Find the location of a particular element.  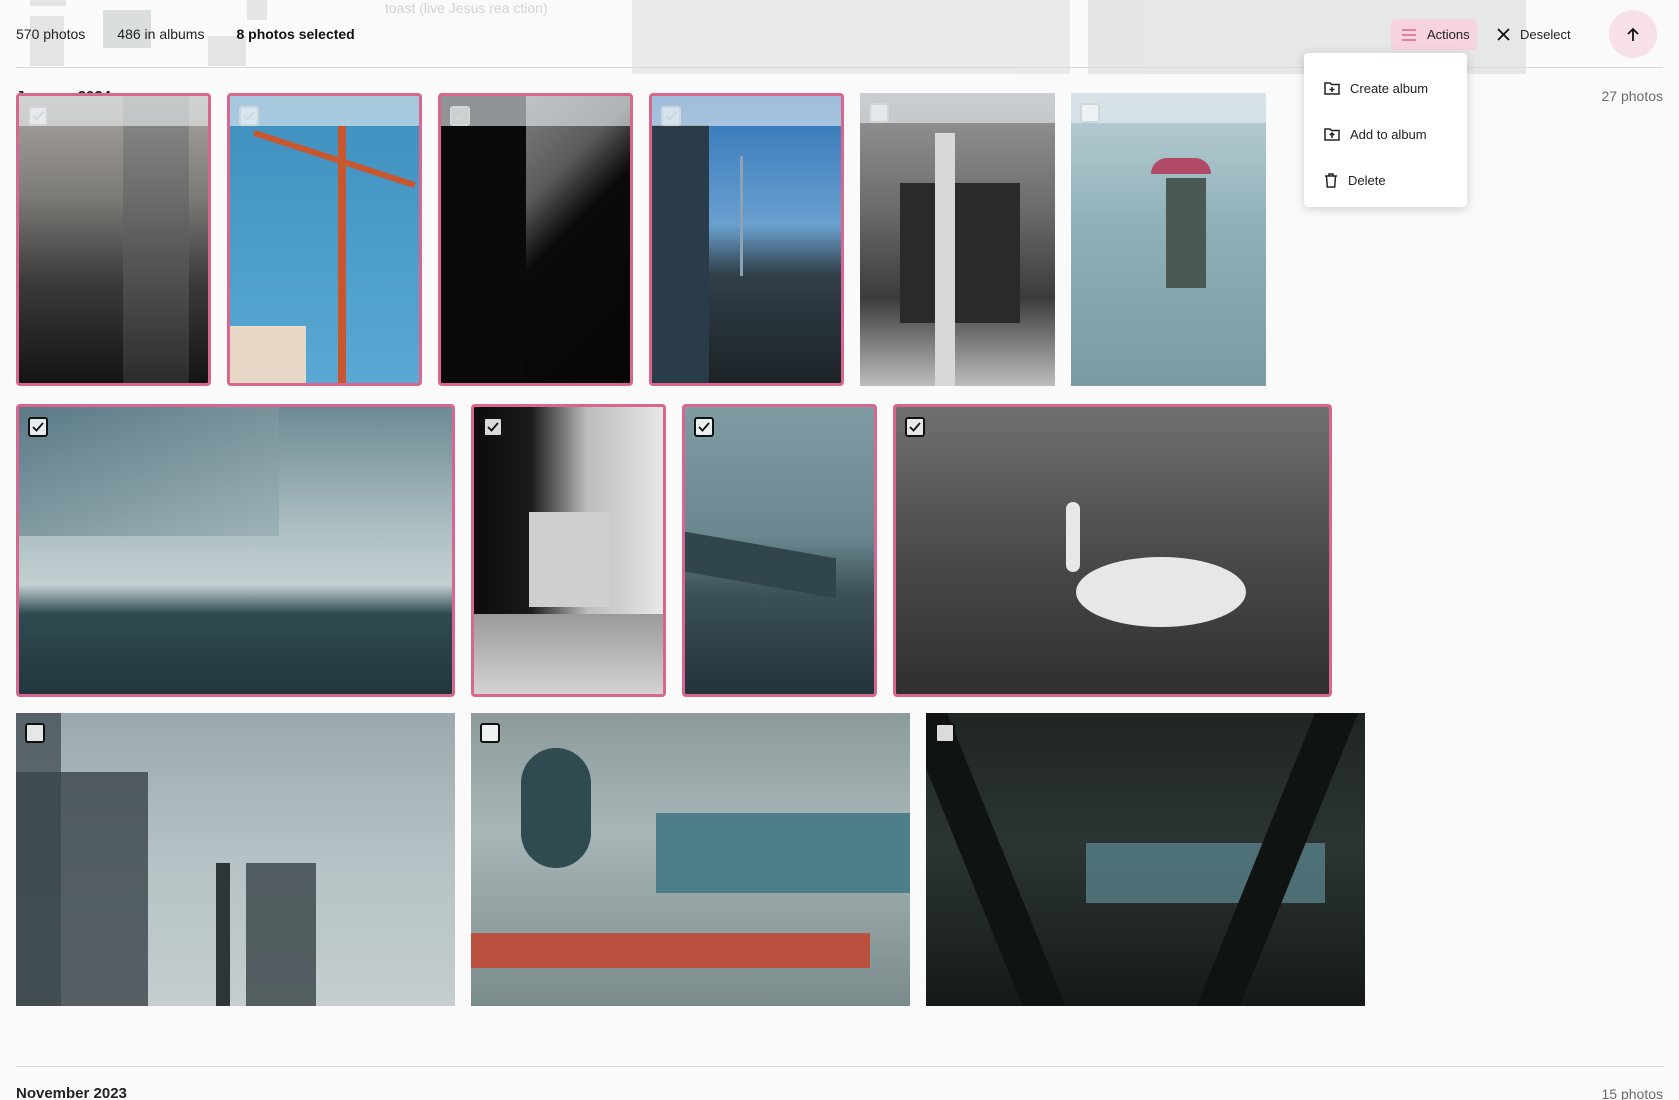

deselect-label: Deselect is located at coordinates (1545, 34).